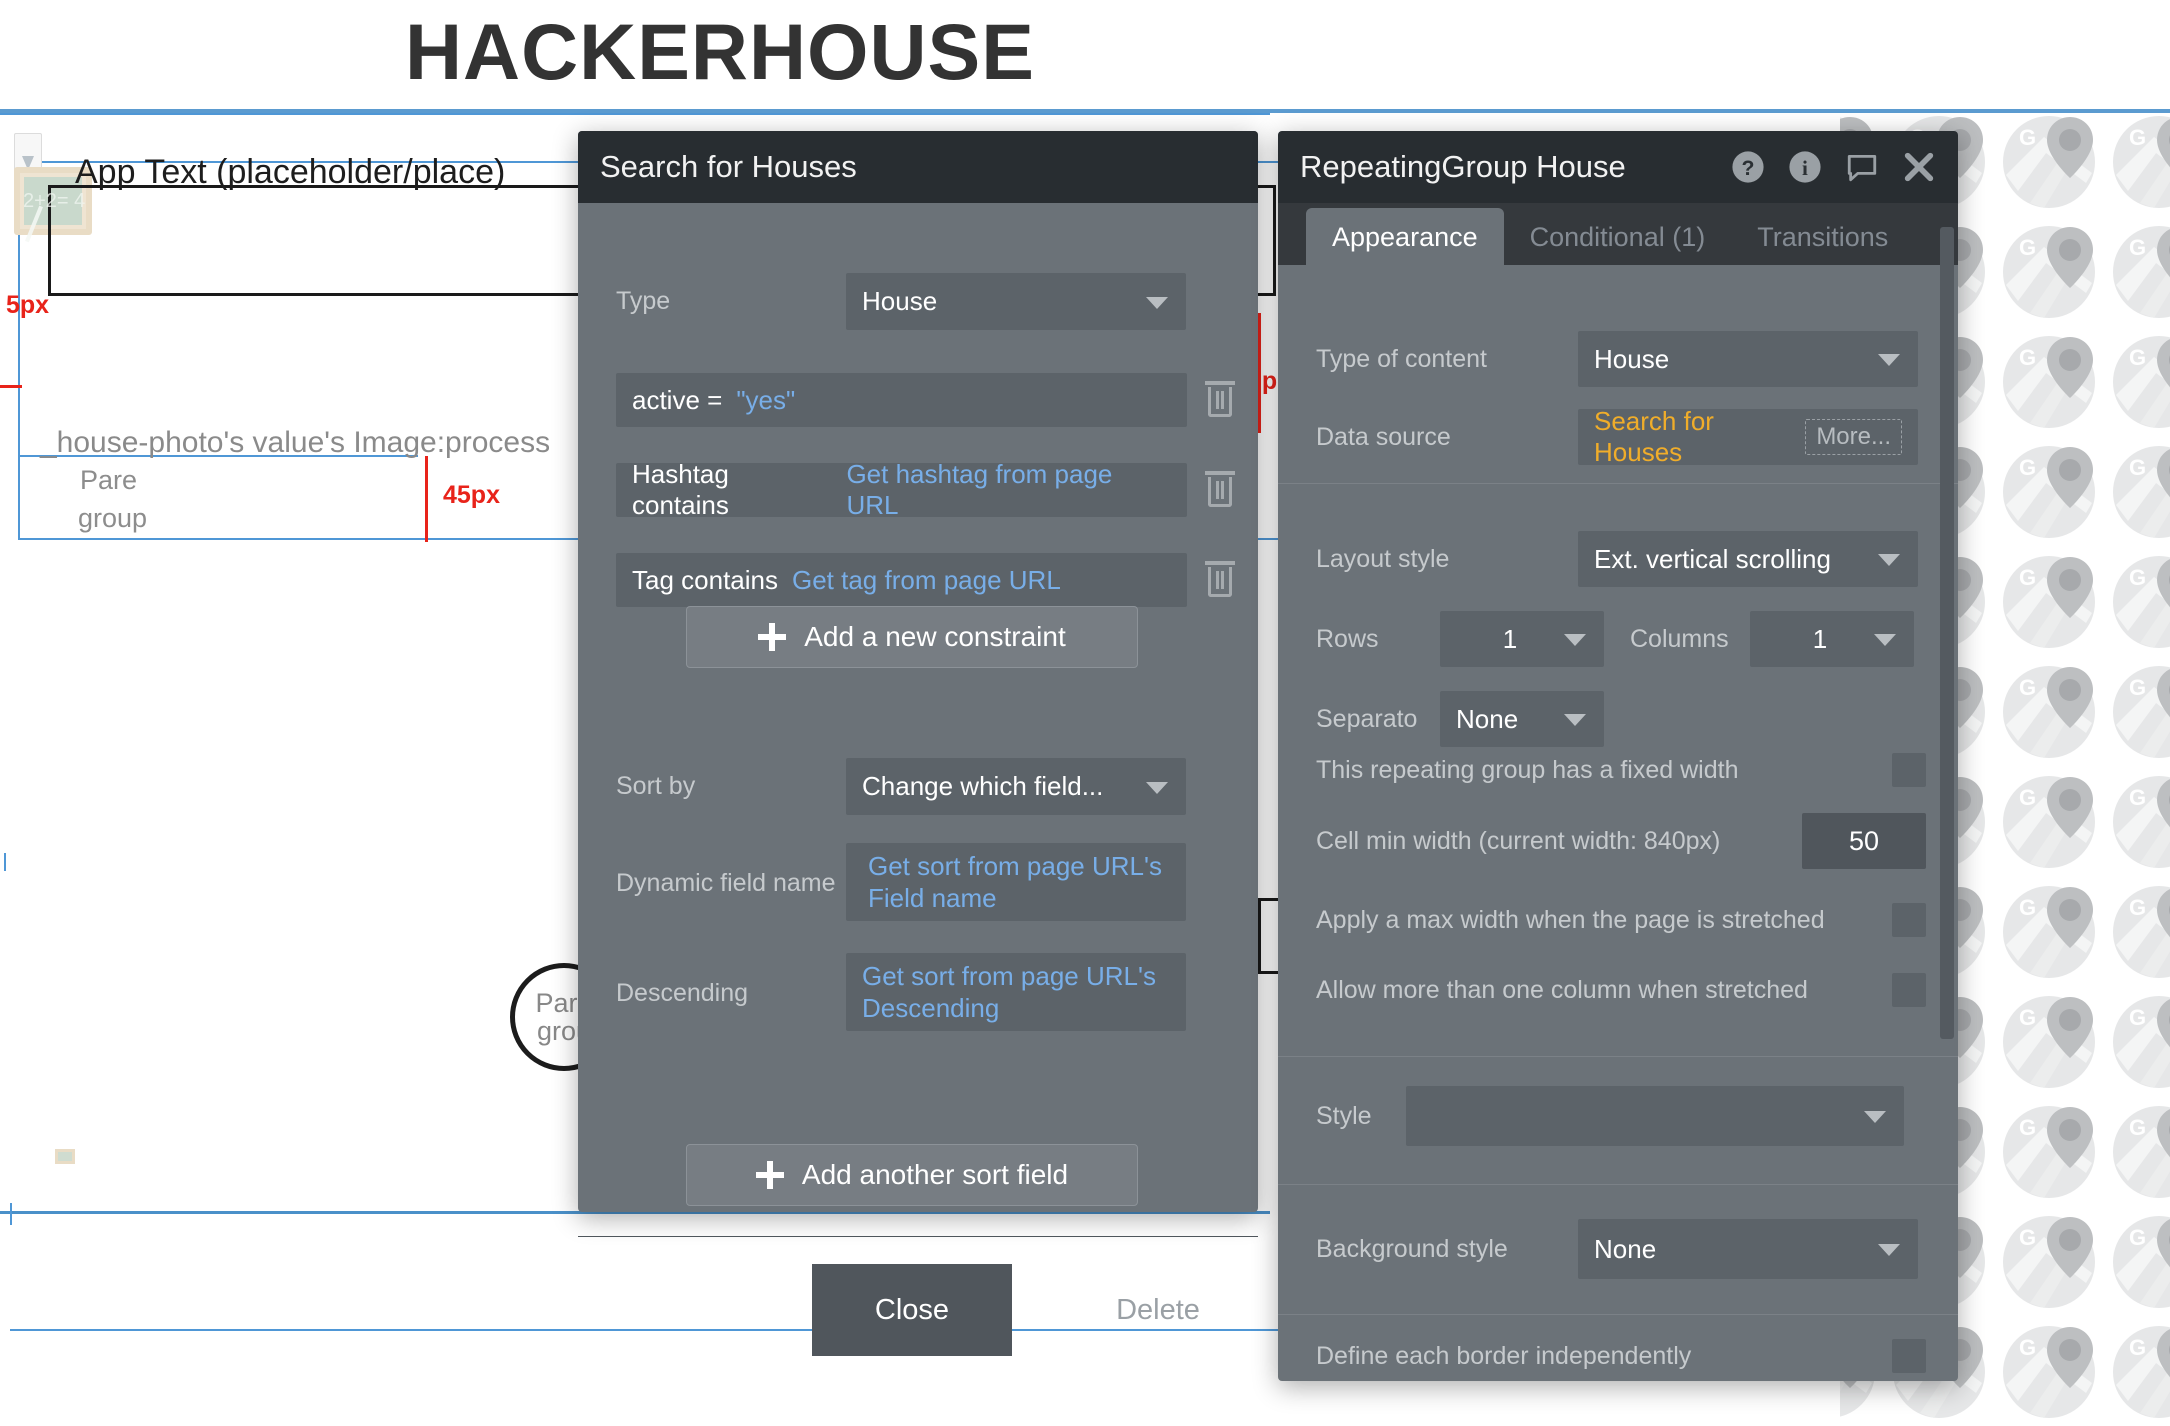  What do you see at coordinates (900, 301) in the screenshot?
I see `type-select-value: House` at bounding box center [900, 301].